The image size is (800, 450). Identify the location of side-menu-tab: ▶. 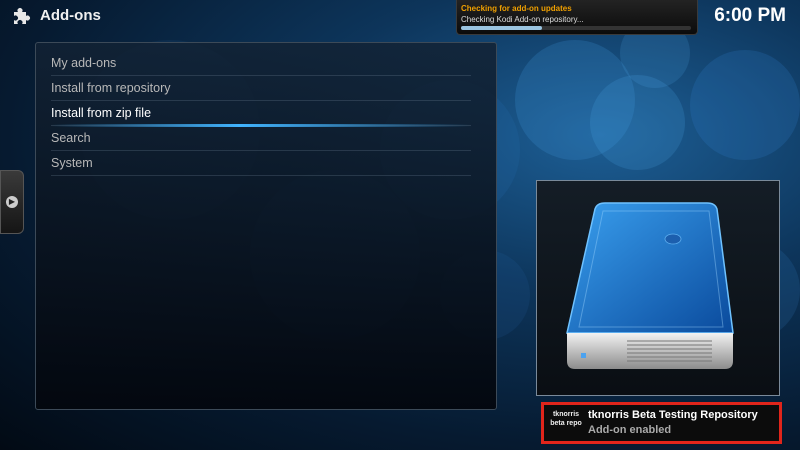
(12, 202).